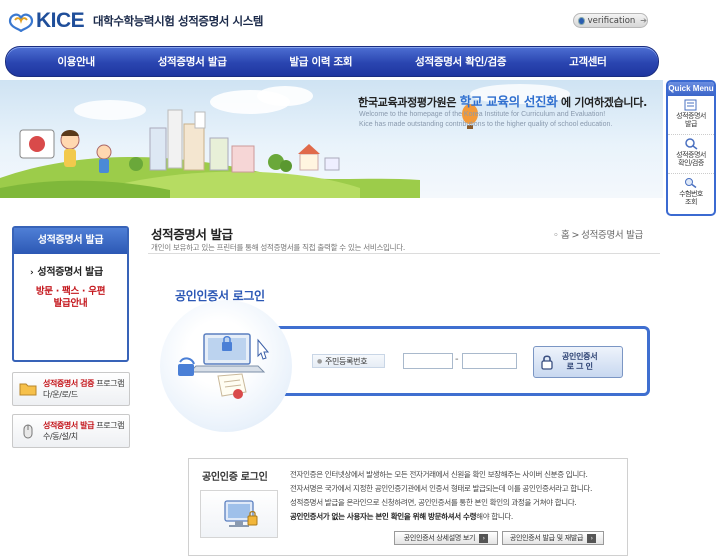 This screenshot has height=558, width=720. Describe the element at coordinates (546, 538) in the screenshot. I see `certificate-issue-label: 공인인증서 발급 및 재발급` at that location.